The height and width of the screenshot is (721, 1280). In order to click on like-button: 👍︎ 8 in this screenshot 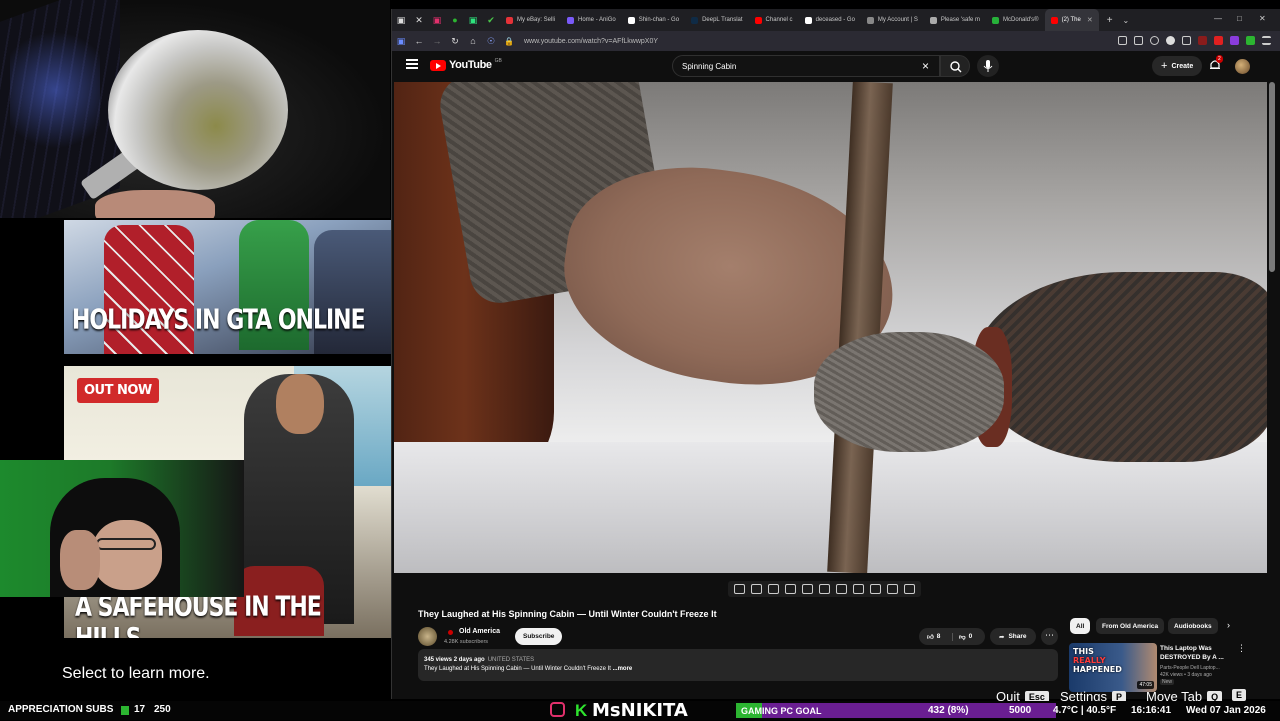, I will do `click(936, 636)`.